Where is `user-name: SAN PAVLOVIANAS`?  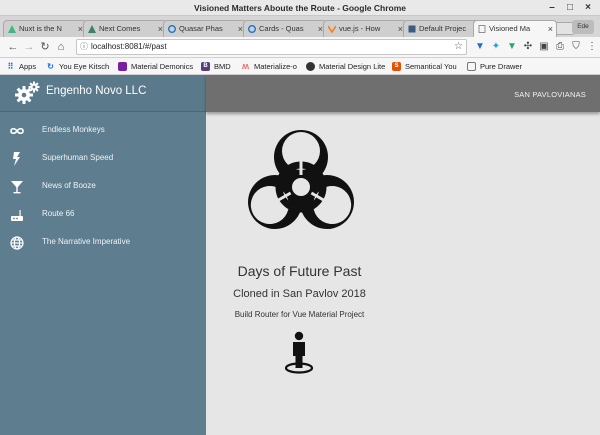
user-name: SAN PAVLOVIANAS is located at coordinates (550, 94).